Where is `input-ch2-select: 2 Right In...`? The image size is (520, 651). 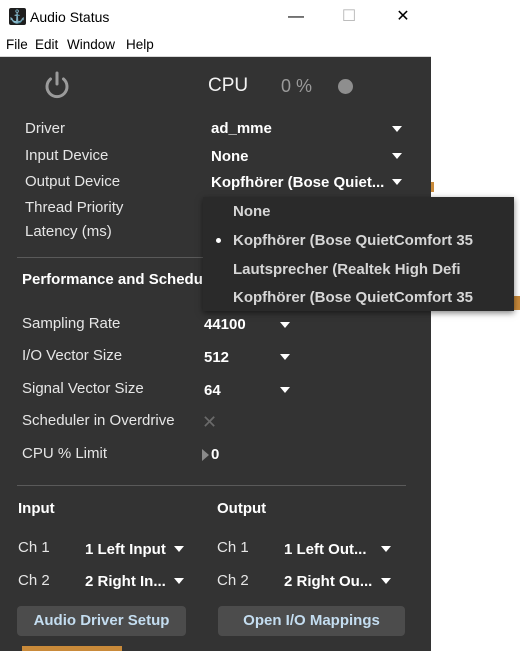 input-ch2-select: 2 Right In... is located at coordinates (125, 581).